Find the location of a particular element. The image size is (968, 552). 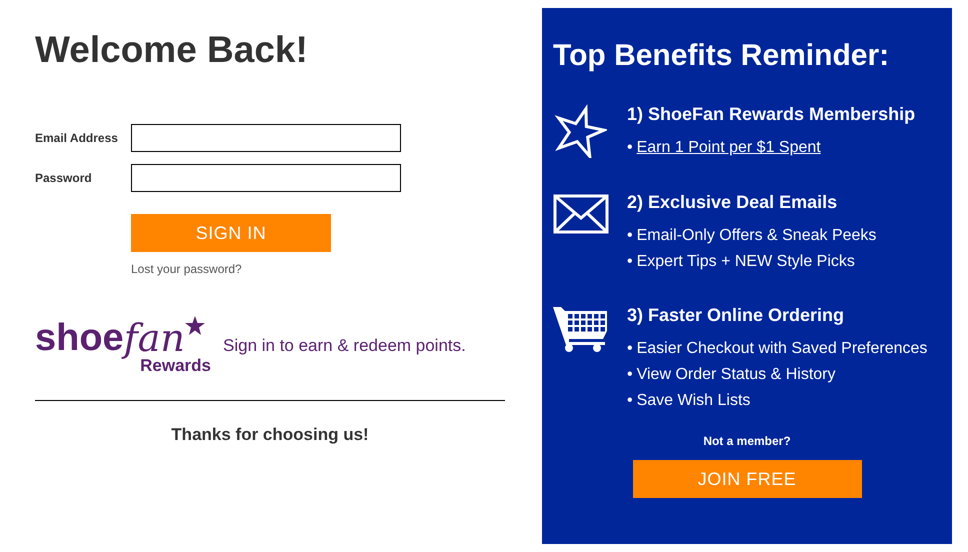

password-field is located at coordinates (266, 178).